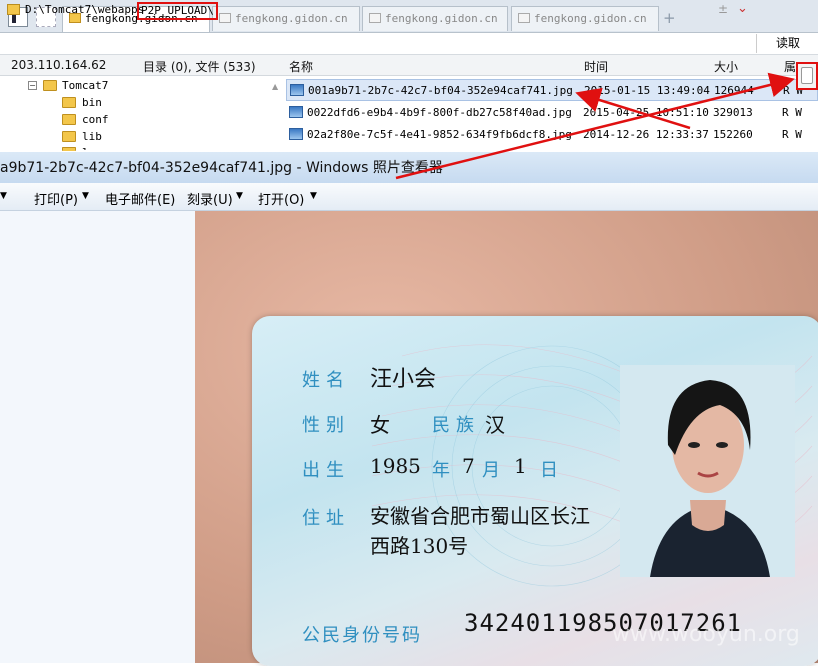  What do you see at coordinates (480, 516) in the screenshot?
I see `address-line1: 安徽省合肥市蜀山区长江` at bounding box center [480, 516].